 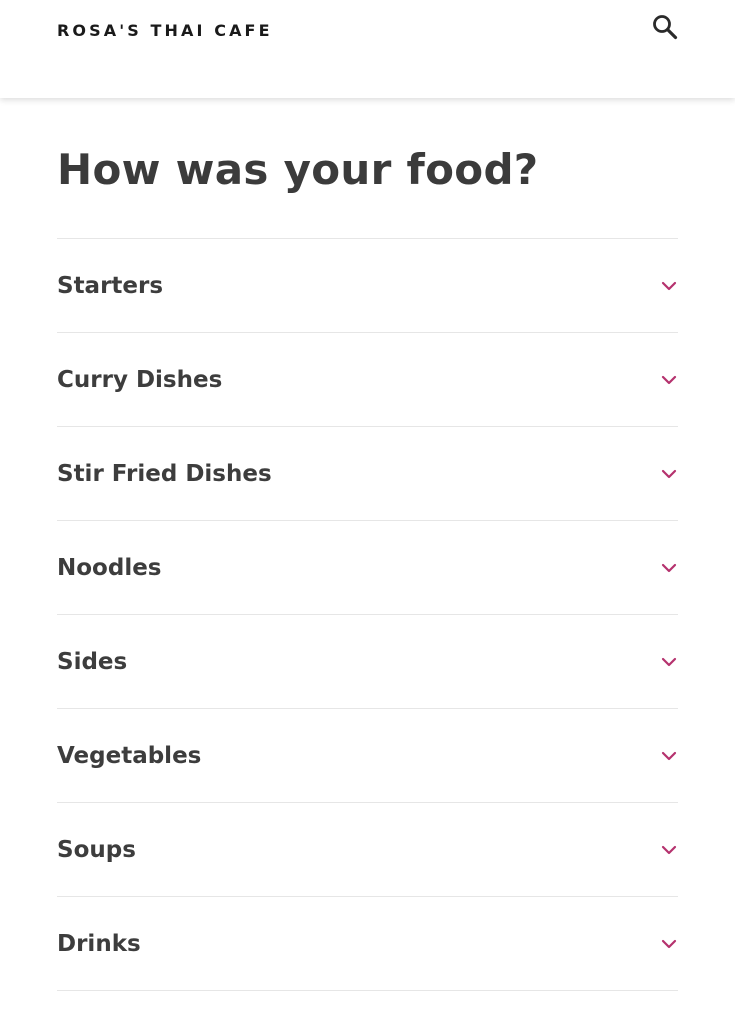 What do you see at coordinates (96, 849) in the screenshot?
I see `category-label: Soups` at bounding box center [96, 849].